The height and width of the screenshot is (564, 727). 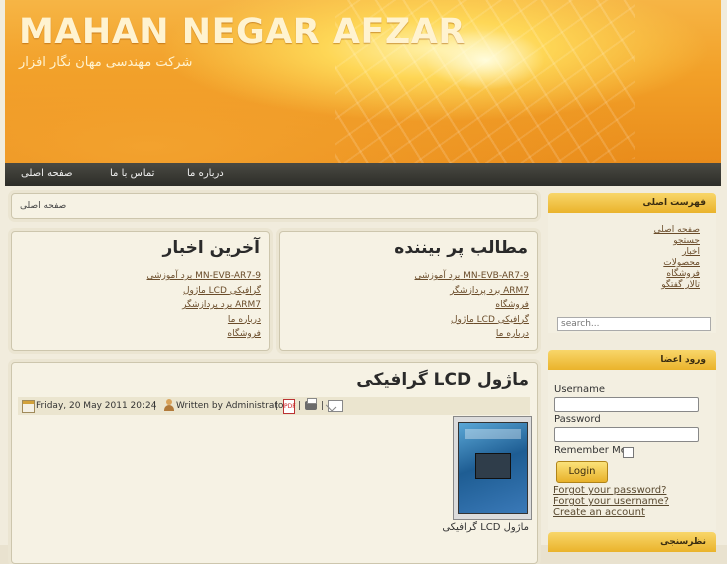 I want to click on image-label, so click(x=493, y=434).